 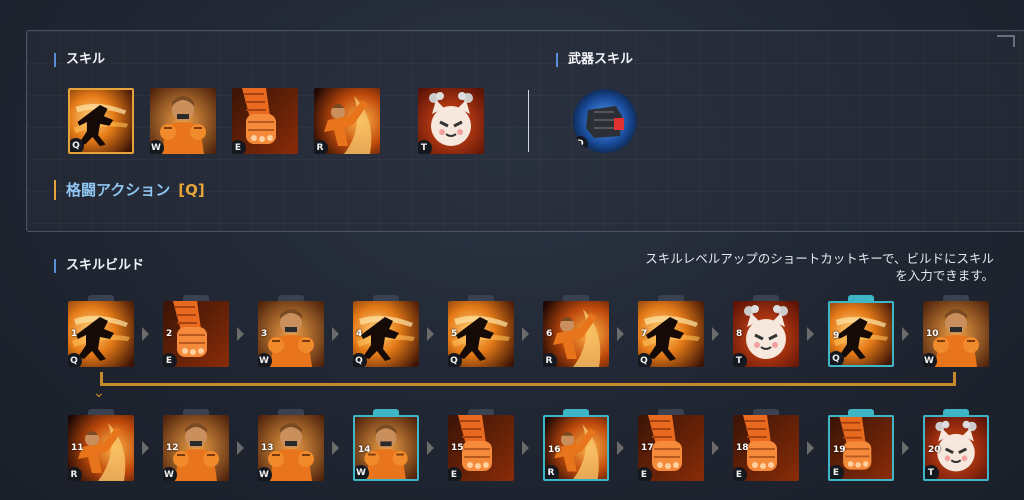 What do you see at coordinates (264, 334) in the screenshot?
I see `build-step-number: 3` at bounding box center [264, 334].